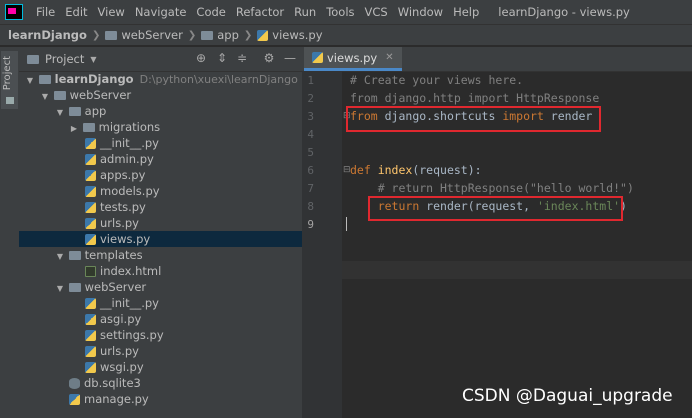 This screenshot has height=418, width=692. I want to click on database-file-icon, so click(74, 383).